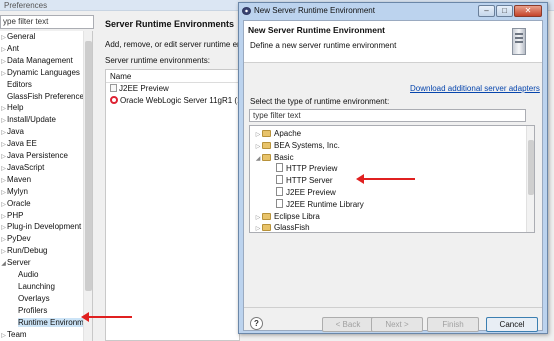 This screenshot has height=341, width=554. I want to click on eclipse-icon, so click(246, 11).